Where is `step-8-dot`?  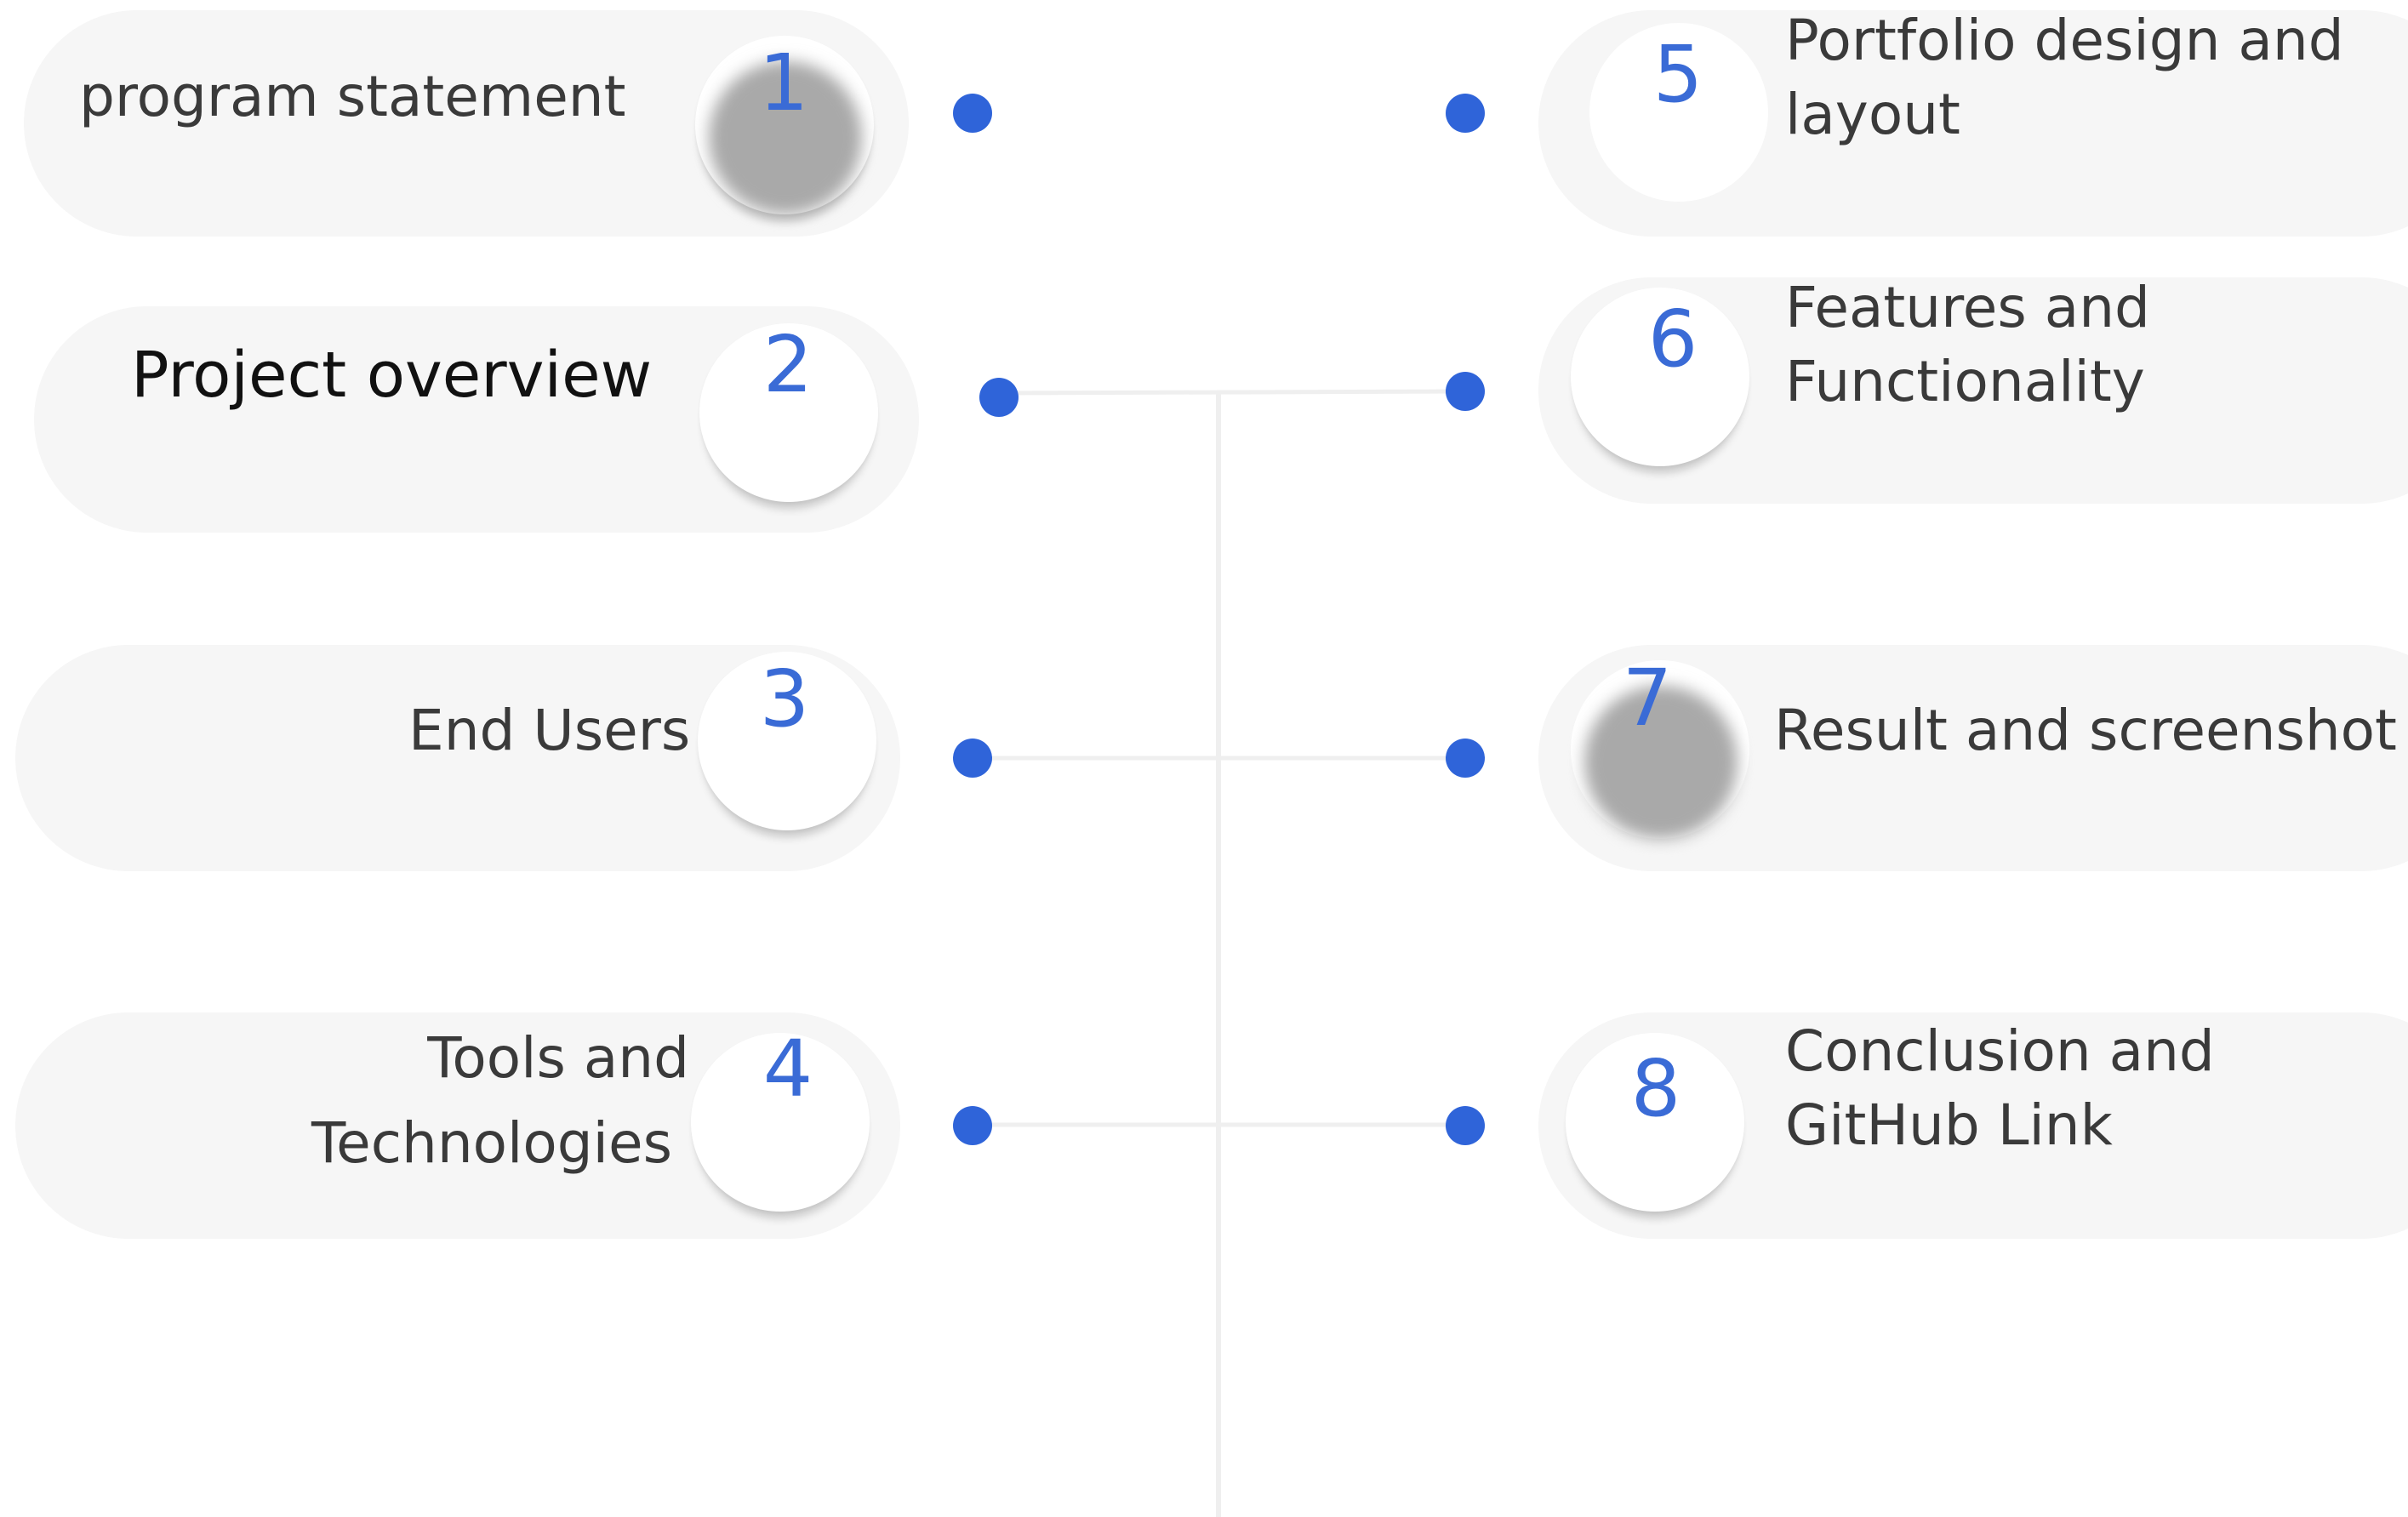
step-8-dot is located at coordinates (1465, 1125).